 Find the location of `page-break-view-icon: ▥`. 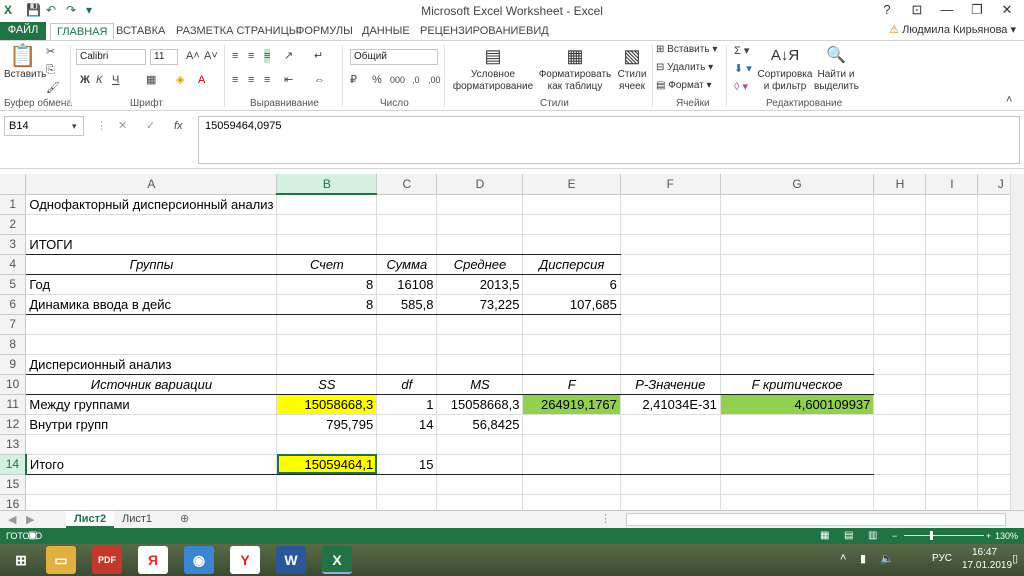

page-break-view-icon: ▥ is located at coordinates (872, 536).